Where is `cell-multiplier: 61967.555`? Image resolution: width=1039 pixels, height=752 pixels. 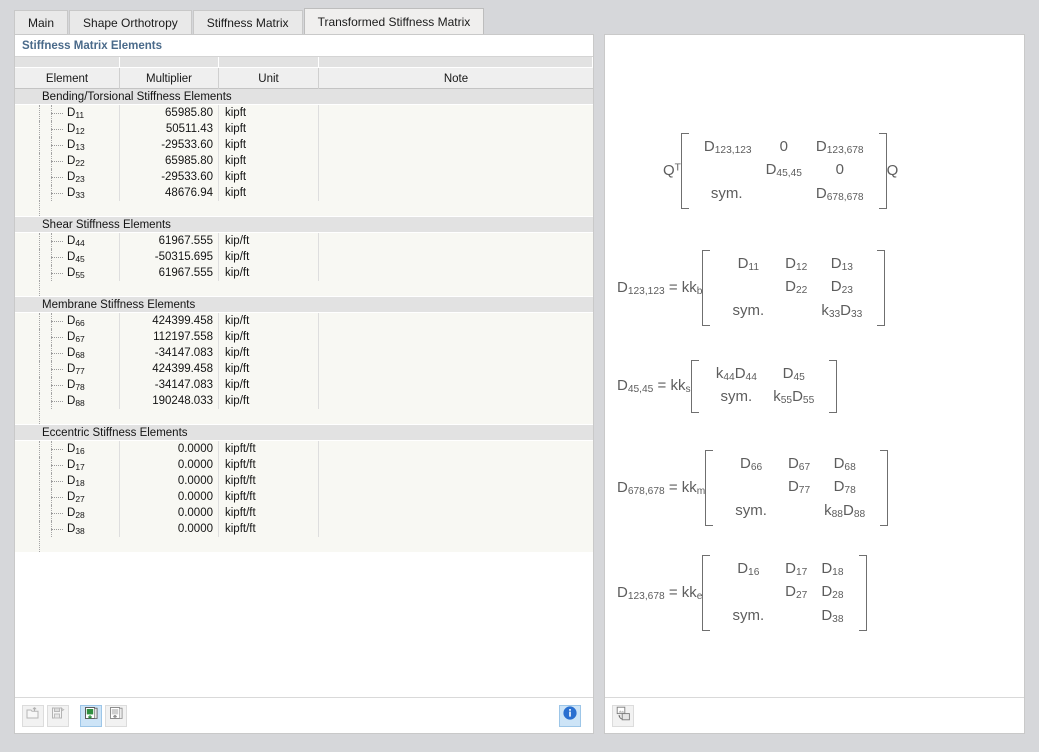
cell-multiplier: 61967.555 is located at coordinates (169, 273).